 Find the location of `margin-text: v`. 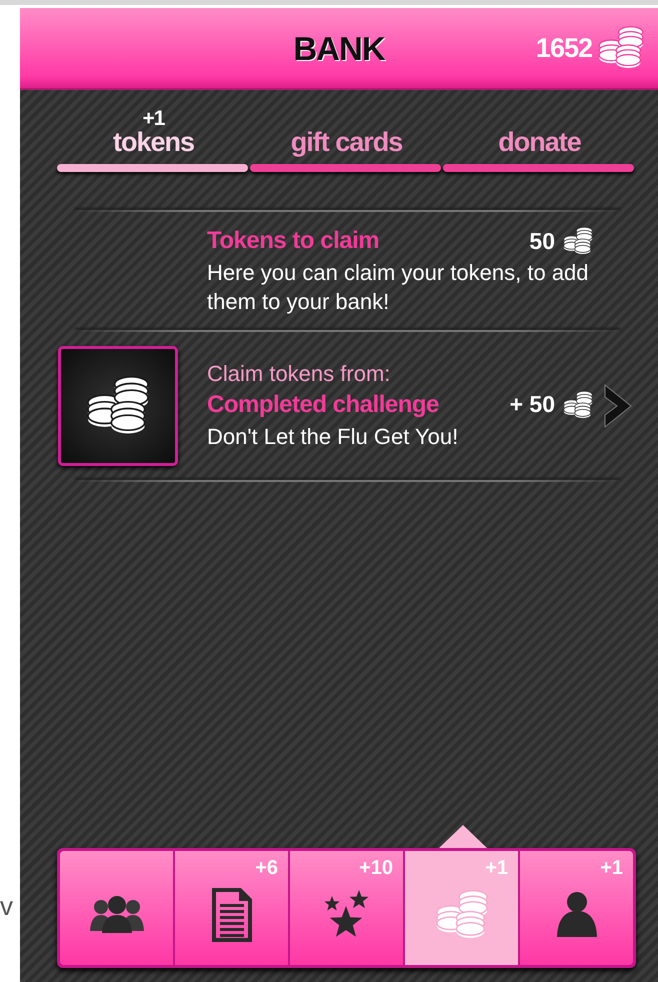

margin-text: v is located at coordinates (6, 906).